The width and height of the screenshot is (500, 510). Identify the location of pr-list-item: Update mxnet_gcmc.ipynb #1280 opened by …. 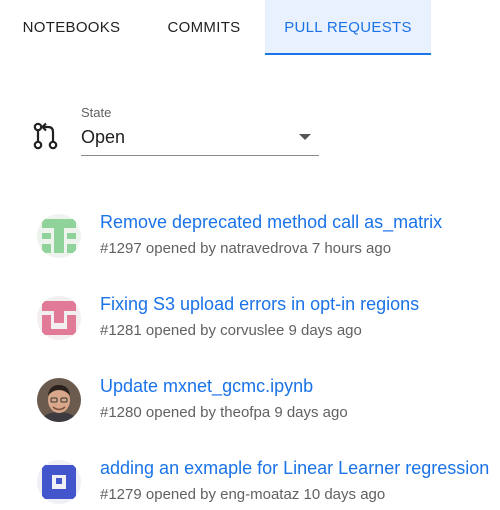
(268, 404).